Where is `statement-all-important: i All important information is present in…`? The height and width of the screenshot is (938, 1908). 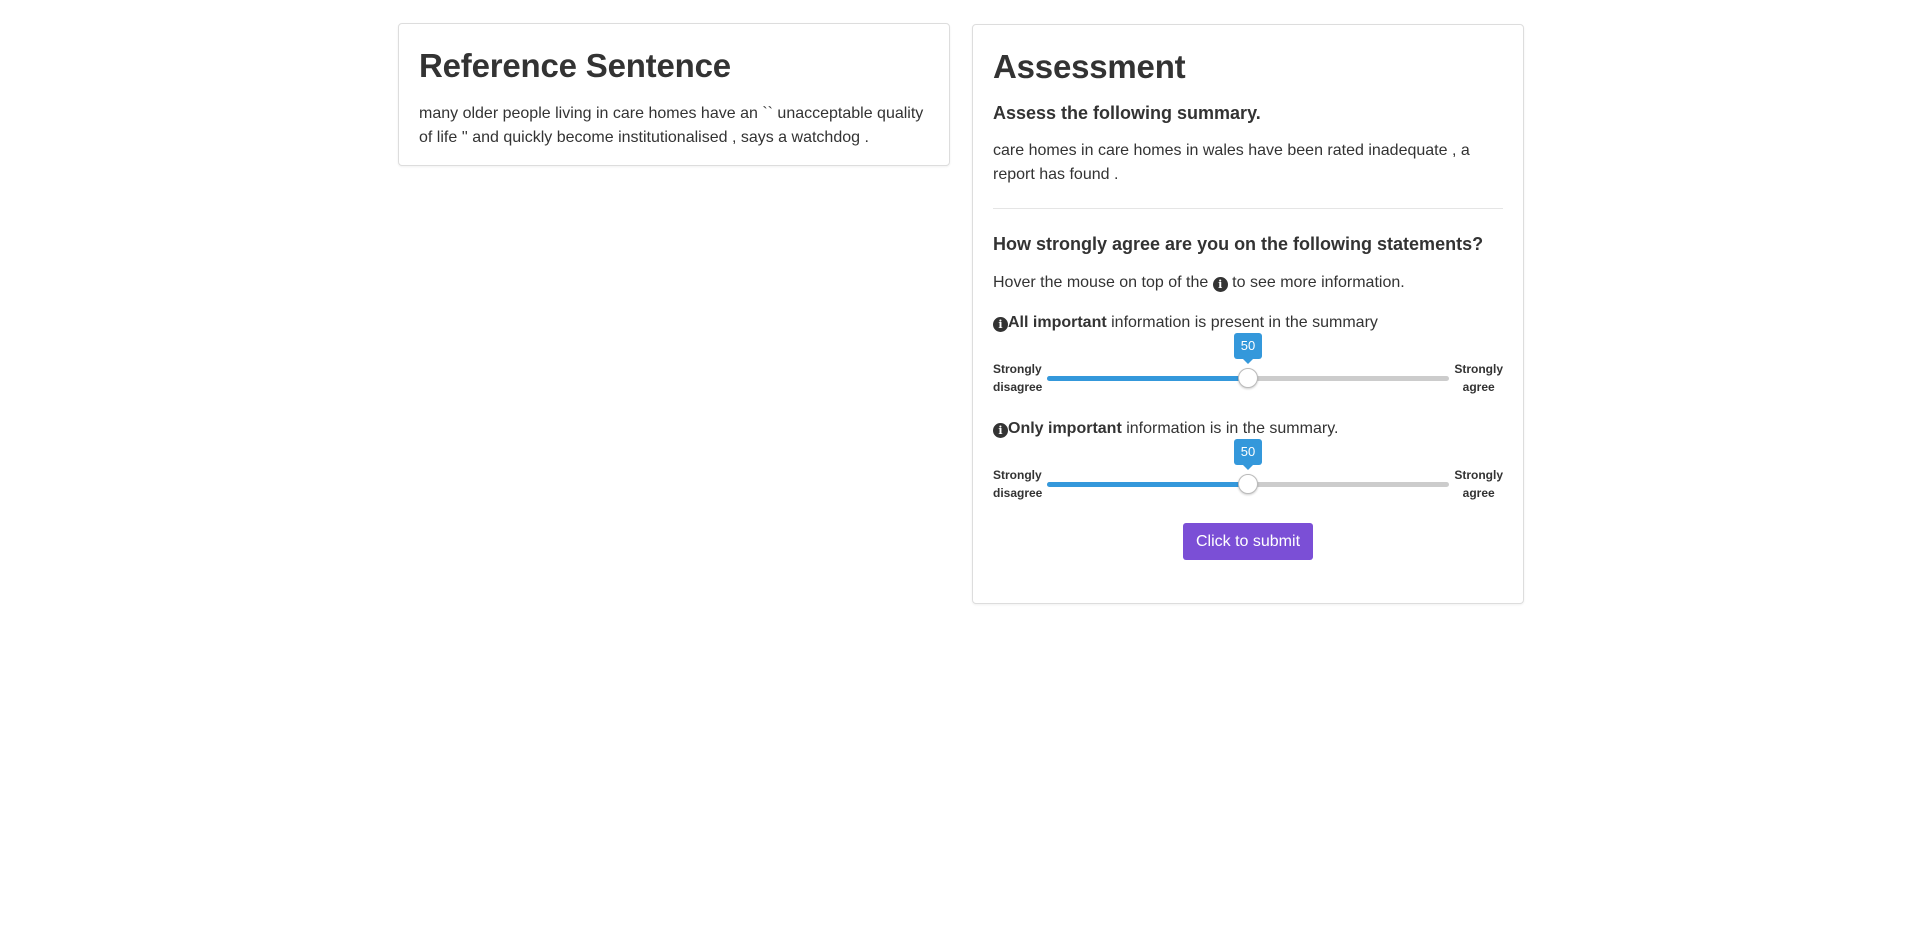 statement-all-important: i All important information is present in… is located at coordinates (1248, 323).